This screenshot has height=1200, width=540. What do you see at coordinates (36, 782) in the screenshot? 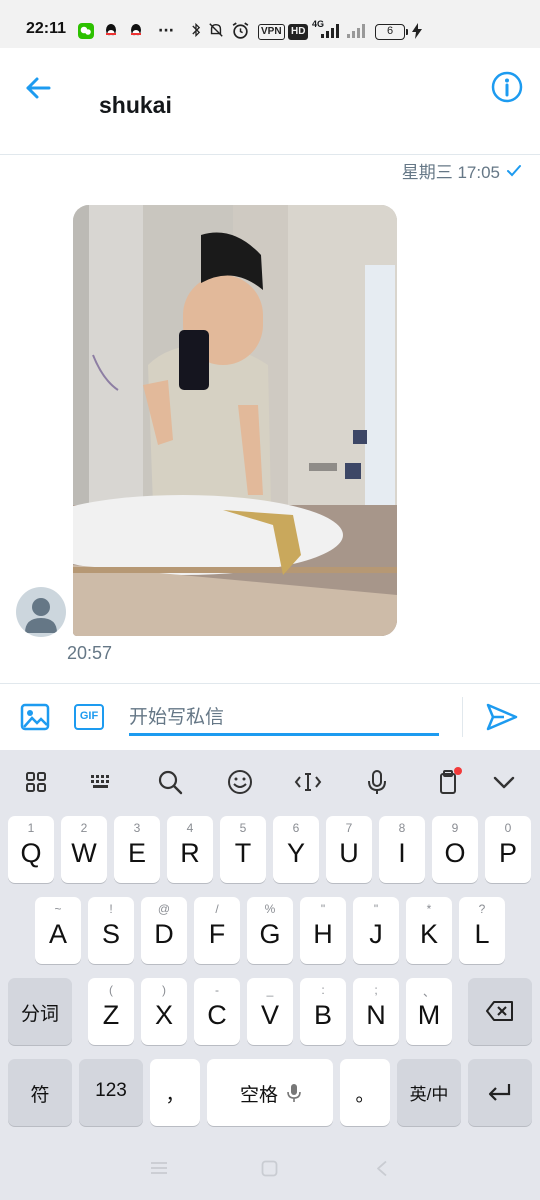
I see `apps-grid-icon` at bounding box center [36, 782].